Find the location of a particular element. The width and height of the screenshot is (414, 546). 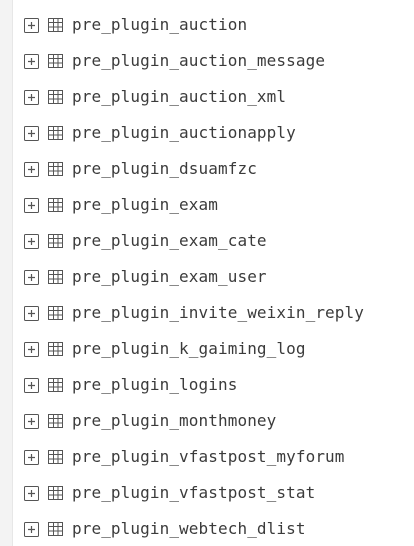

tree-item: pre_plugin_dsuamfzc is located at coordinates (219, 169).